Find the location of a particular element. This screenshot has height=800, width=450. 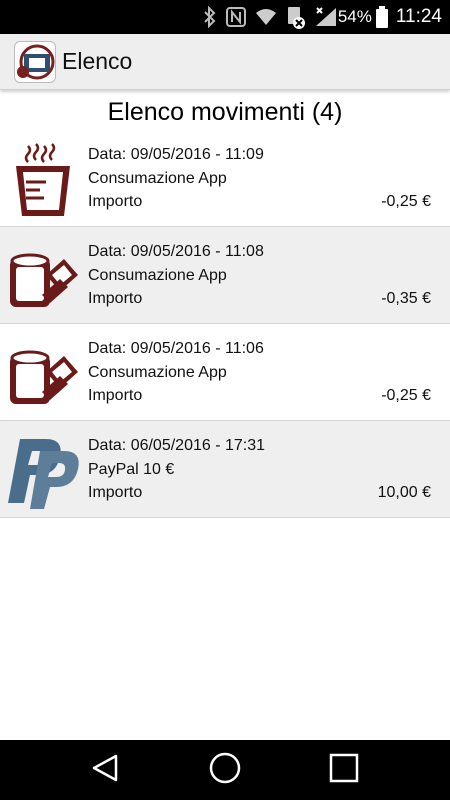

navigation-bar is located at coordinates (225, 770).